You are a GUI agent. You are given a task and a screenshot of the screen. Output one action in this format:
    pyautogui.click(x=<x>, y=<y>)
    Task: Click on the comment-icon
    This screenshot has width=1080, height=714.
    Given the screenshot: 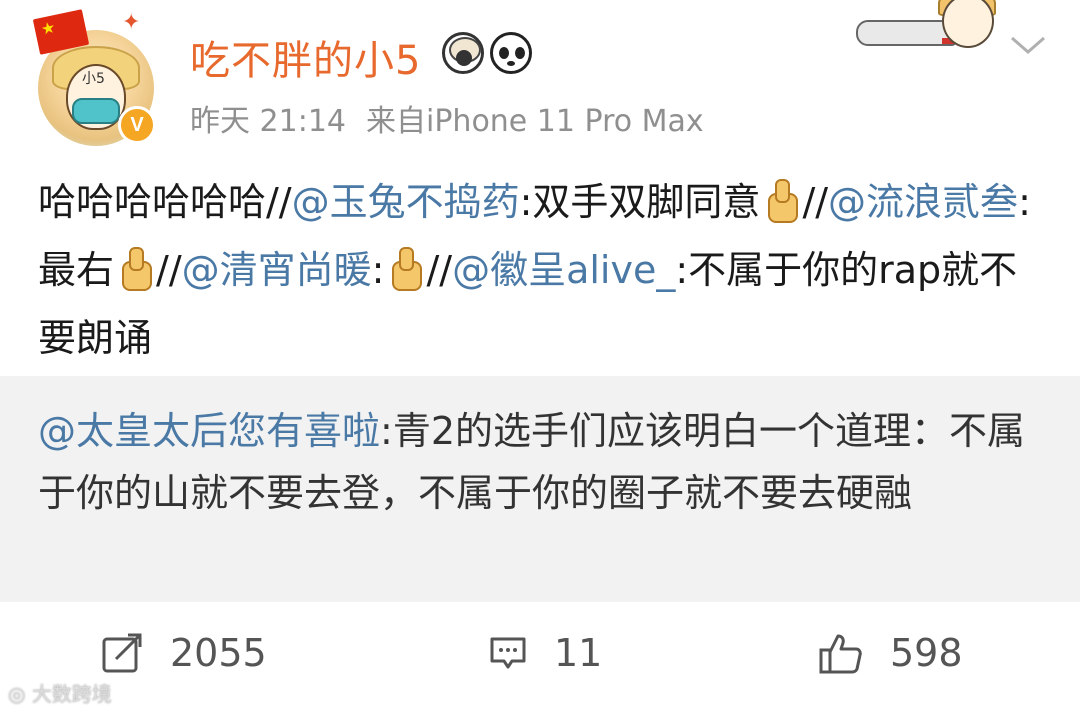 What is the action you would take?
    pyautogui.click(x=508, y=653)
    